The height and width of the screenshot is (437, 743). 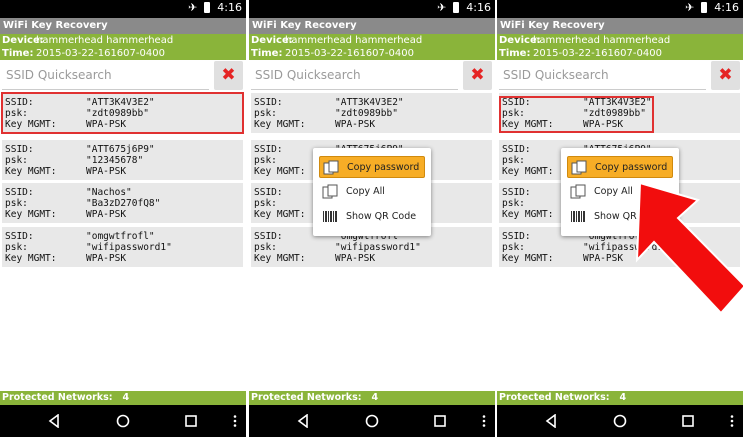 What do you see at coordinates (456, 7) in the screenshot?
I see `battery-icon` at bounding box center [456, 7].